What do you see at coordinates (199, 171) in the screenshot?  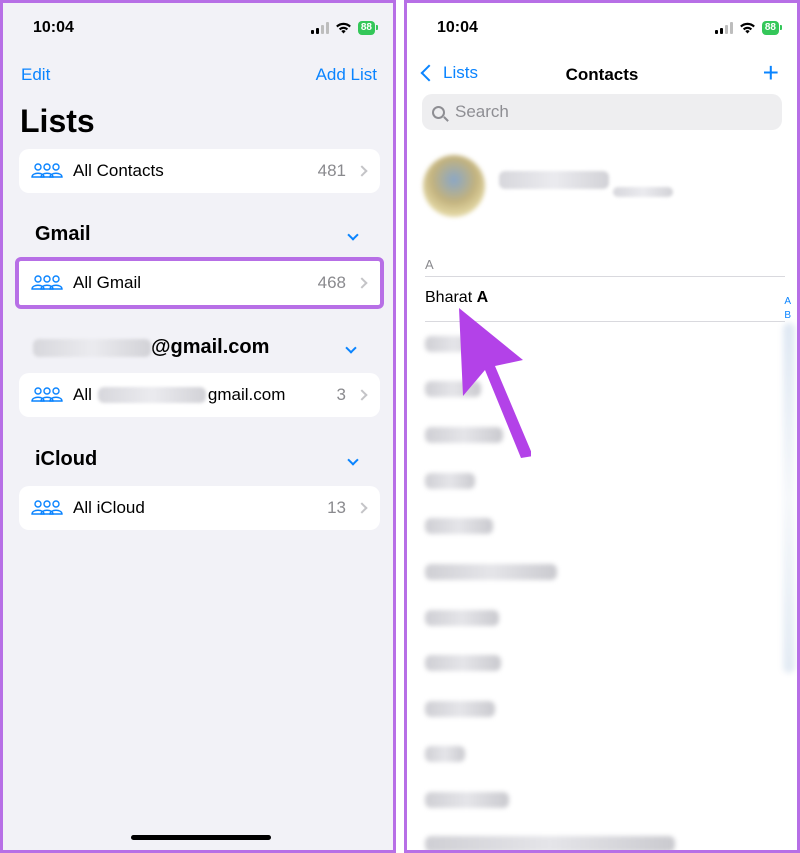 I see `list-item-all-contacts: All Contacts 481` at bounding box center [199, 171].